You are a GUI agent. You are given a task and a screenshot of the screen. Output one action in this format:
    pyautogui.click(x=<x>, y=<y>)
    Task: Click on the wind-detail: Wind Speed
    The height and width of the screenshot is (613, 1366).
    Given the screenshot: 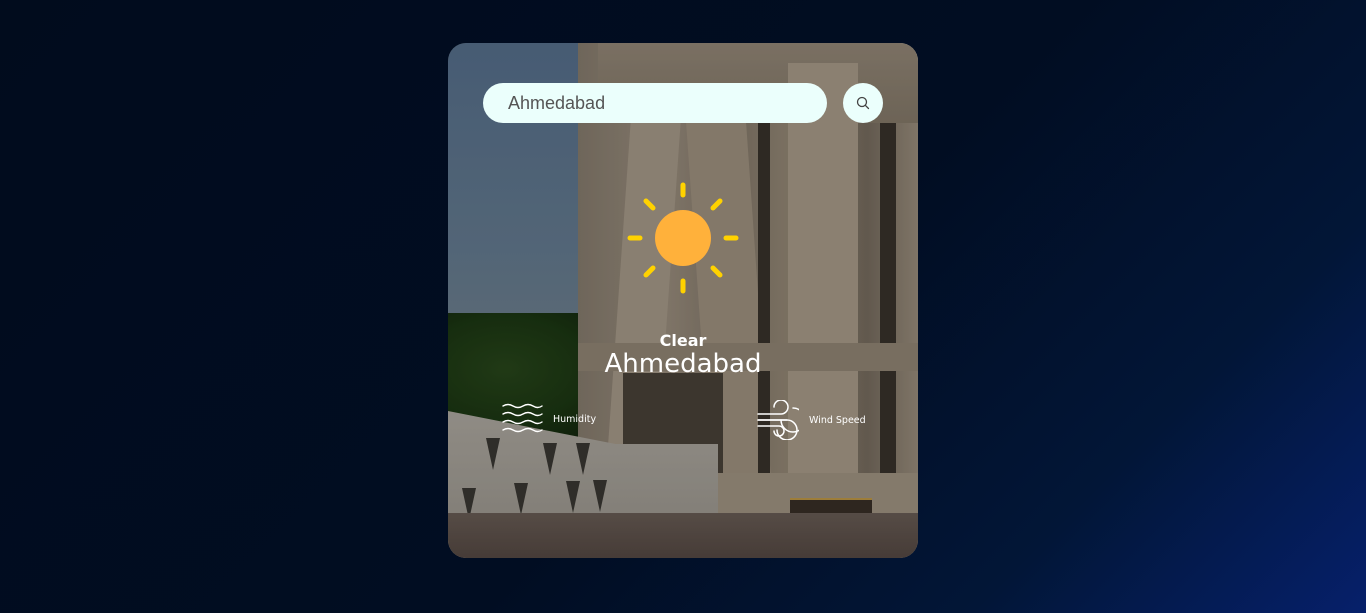 What is the action you would take?
    pyautogui.click(x=811, y=420)
    